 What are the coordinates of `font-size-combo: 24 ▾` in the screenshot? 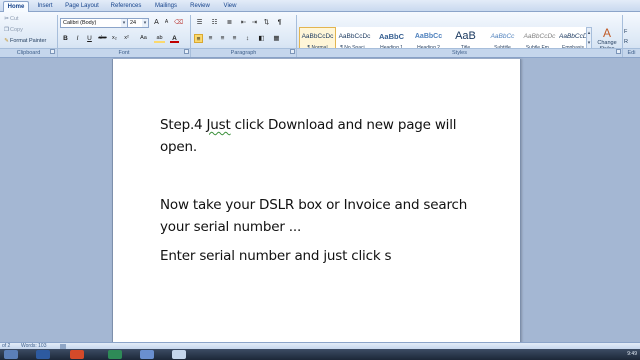 It's located at (138, 23).